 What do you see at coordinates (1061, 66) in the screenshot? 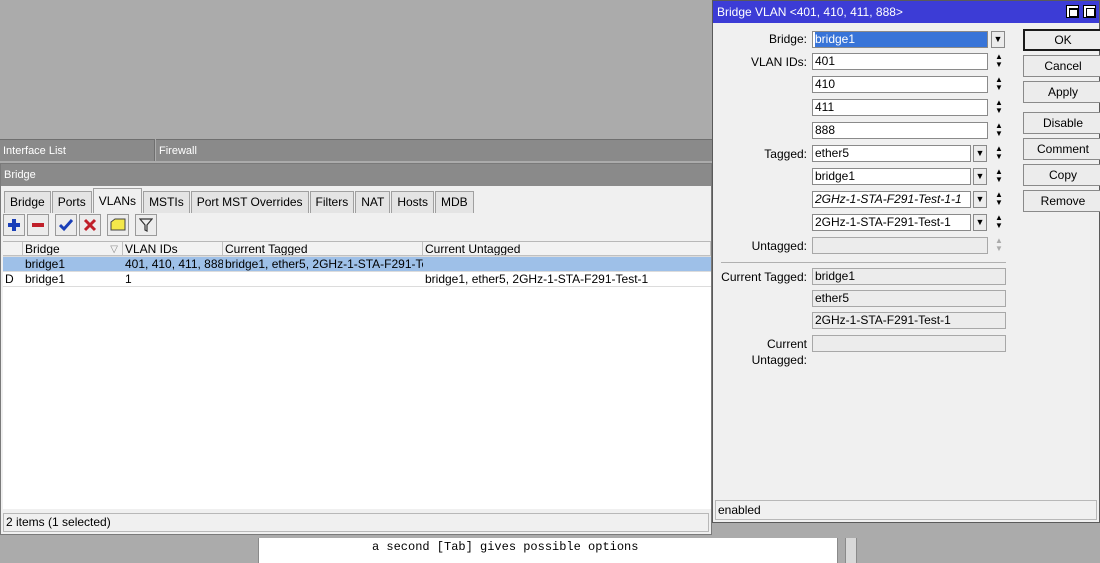
I see `cancel-button: Cancel` at bounding box center [1061, 66].